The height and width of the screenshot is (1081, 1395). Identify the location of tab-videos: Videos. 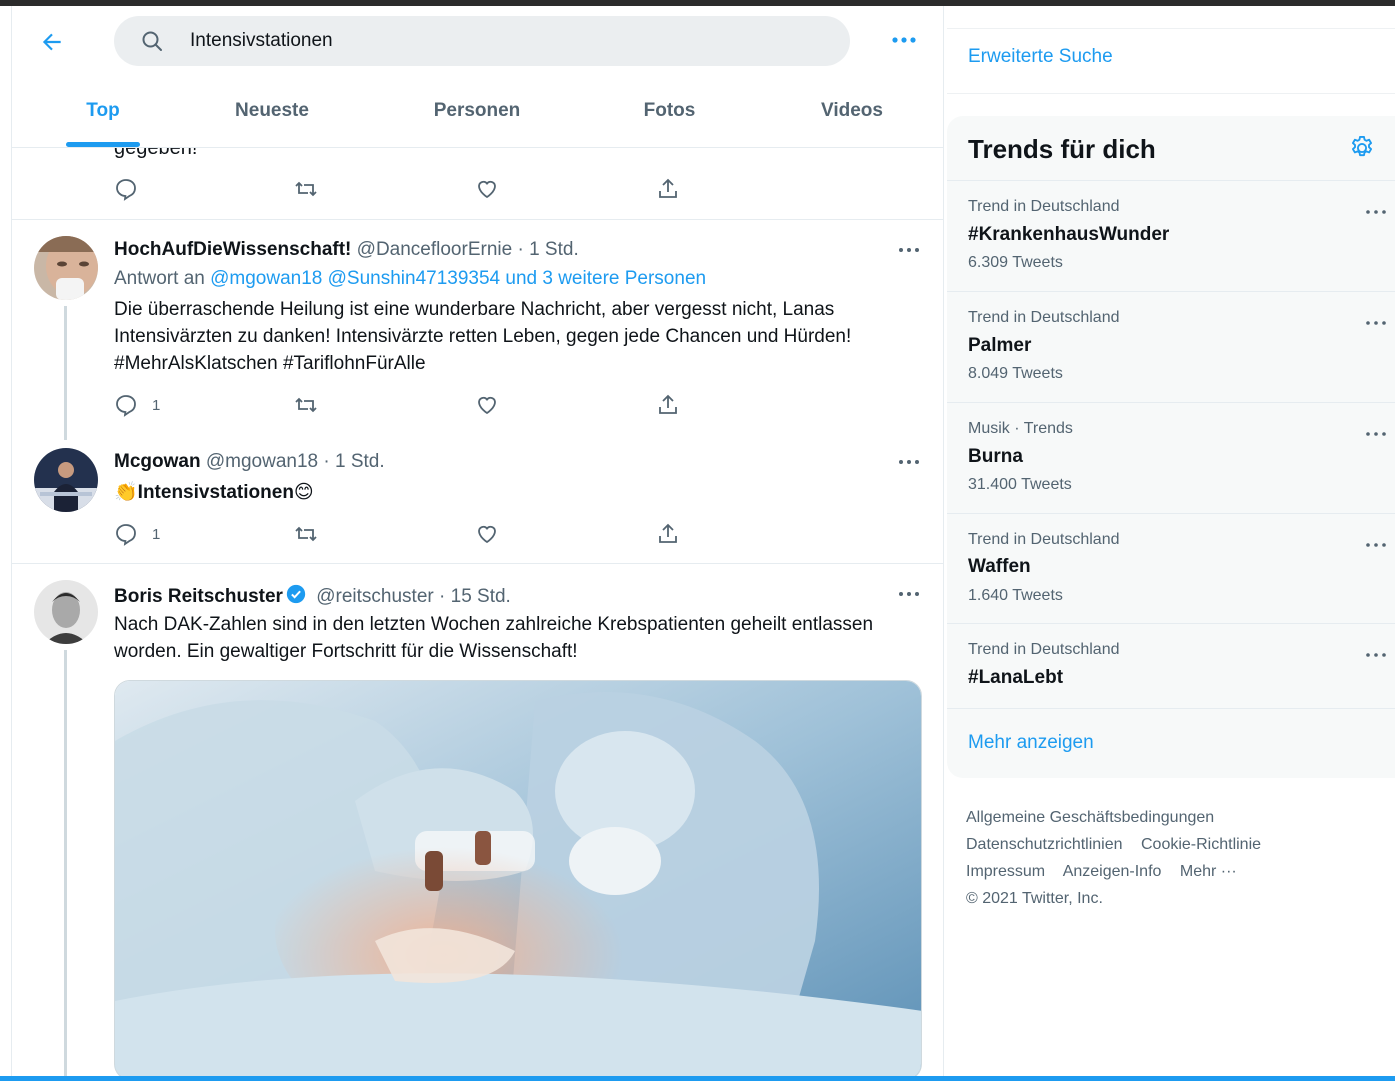
(852, 119).